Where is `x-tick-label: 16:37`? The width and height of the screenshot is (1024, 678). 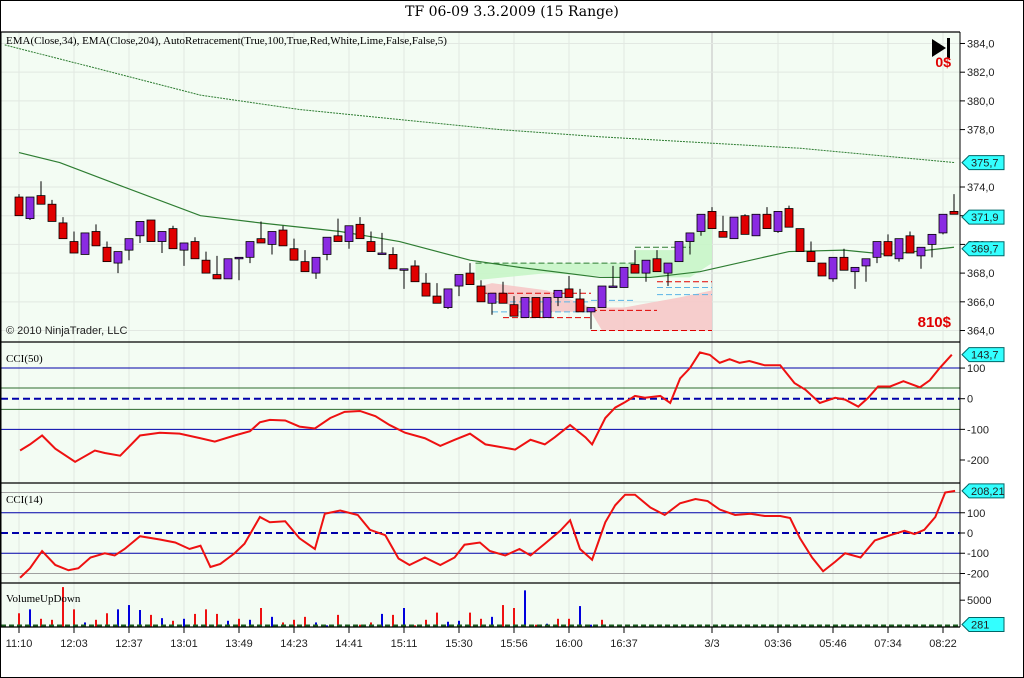 x-tick-label: 16:37 is located at coordinates (624, 644).